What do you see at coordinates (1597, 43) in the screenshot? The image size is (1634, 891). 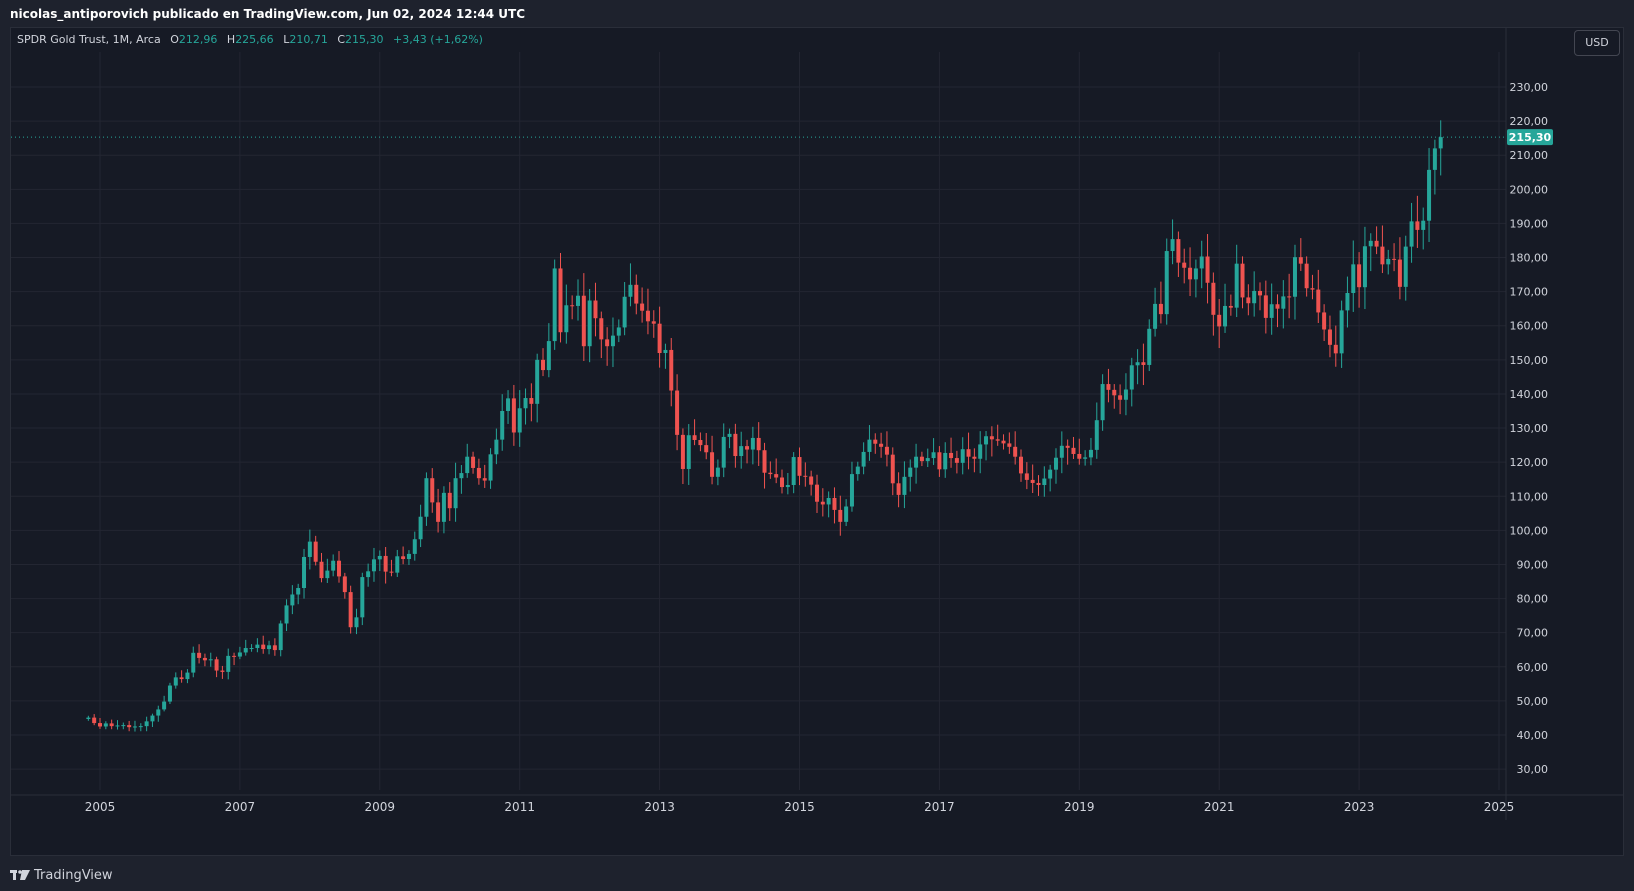 I see `currency-button: USD` at bounding box center [1597, 43].